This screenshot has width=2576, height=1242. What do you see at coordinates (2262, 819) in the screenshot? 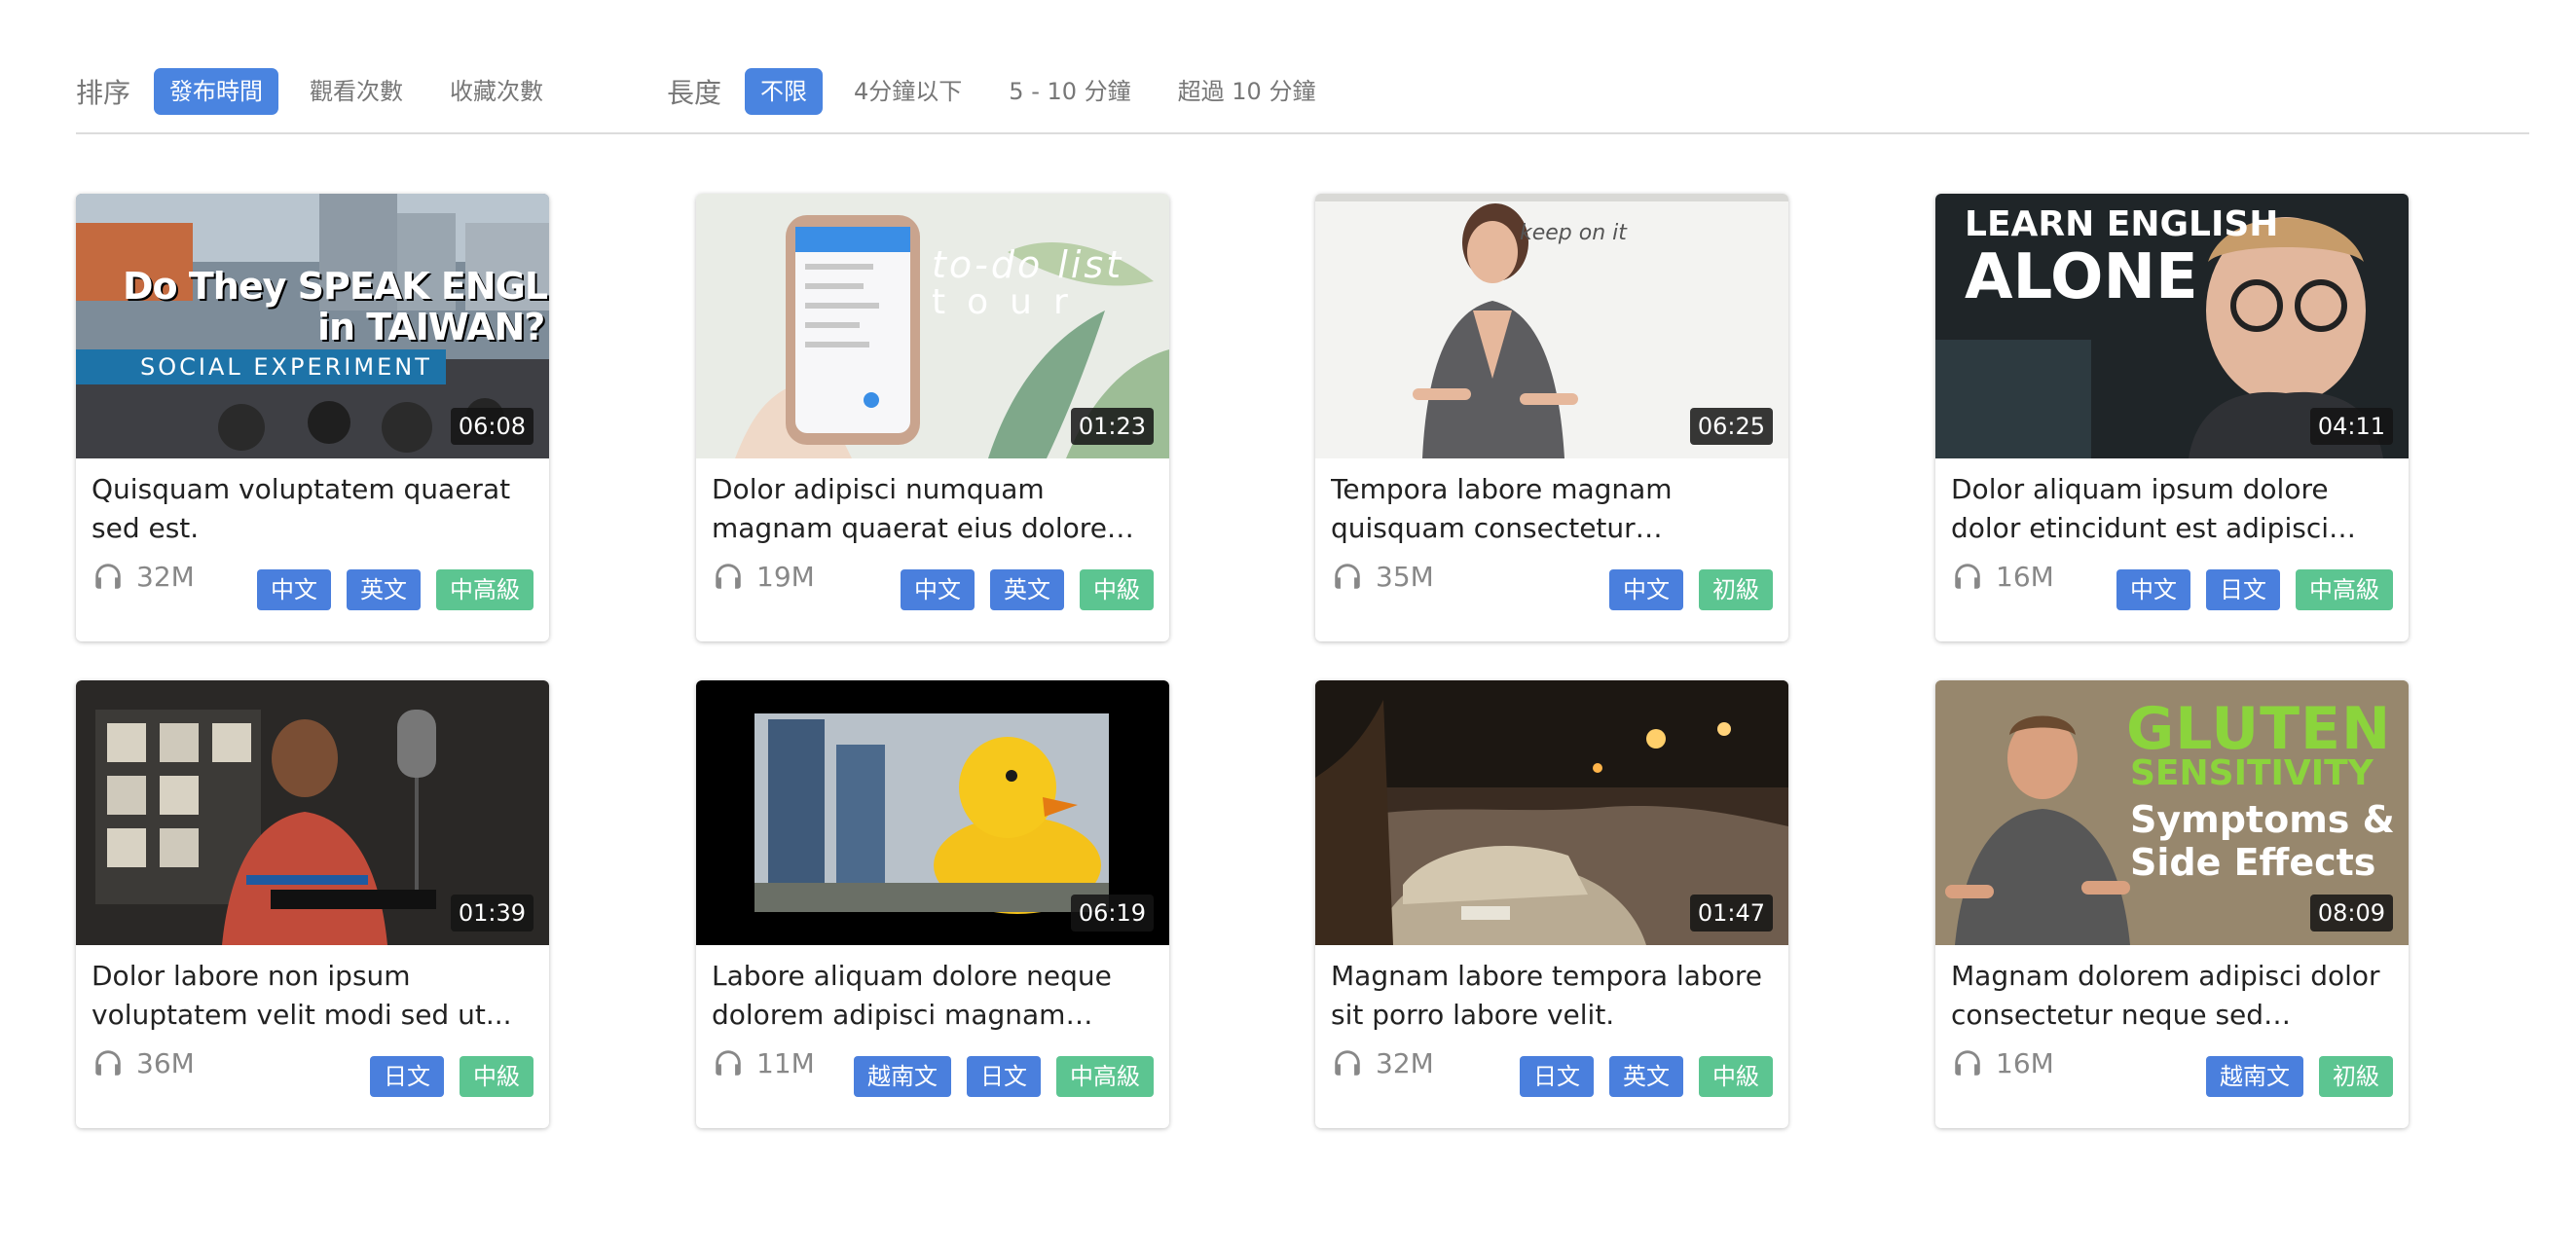
I see `thumbnail-caption: Symptoms &` at bounding box center [2262, 819].